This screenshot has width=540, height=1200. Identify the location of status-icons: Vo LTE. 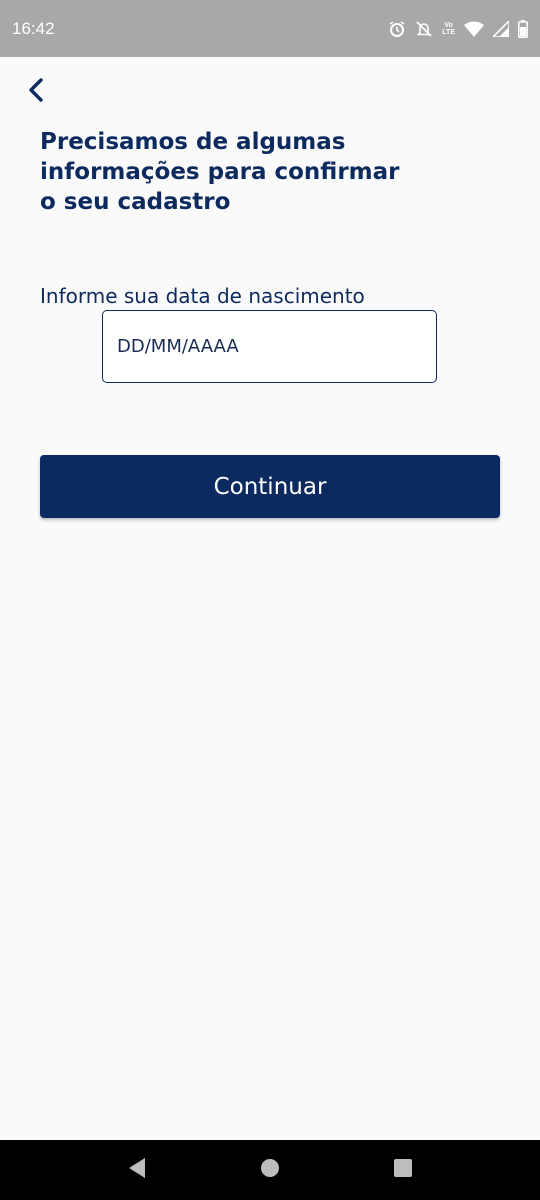
(458, 28).